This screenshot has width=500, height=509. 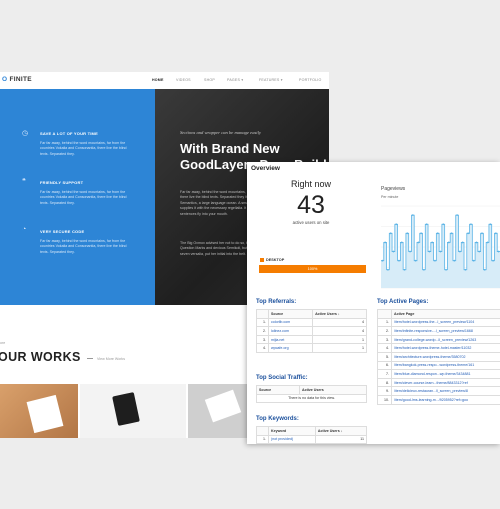 I want to click on nav-pages: PAGES ▾, so click(x=235, y=80).